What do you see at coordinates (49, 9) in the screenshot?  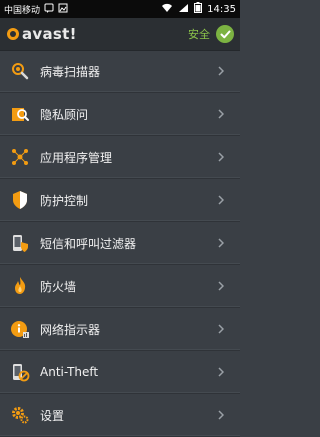 I see `notification-icon` at bounding box center [49, 9].